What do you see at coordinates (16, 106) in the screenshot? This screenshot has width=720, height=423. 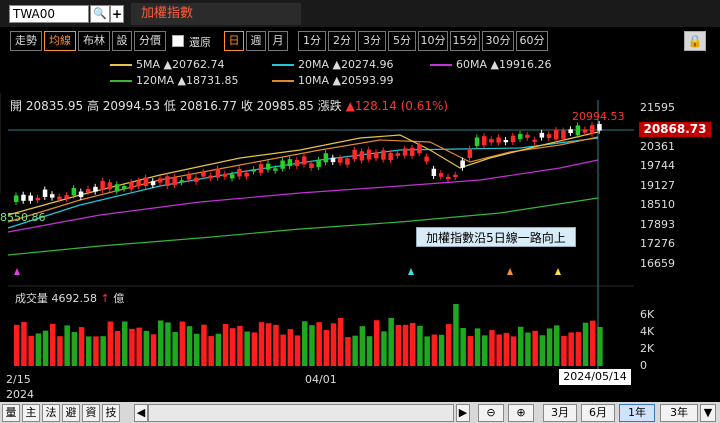 I see `open-label: 開` at bounding box center [16, 106].